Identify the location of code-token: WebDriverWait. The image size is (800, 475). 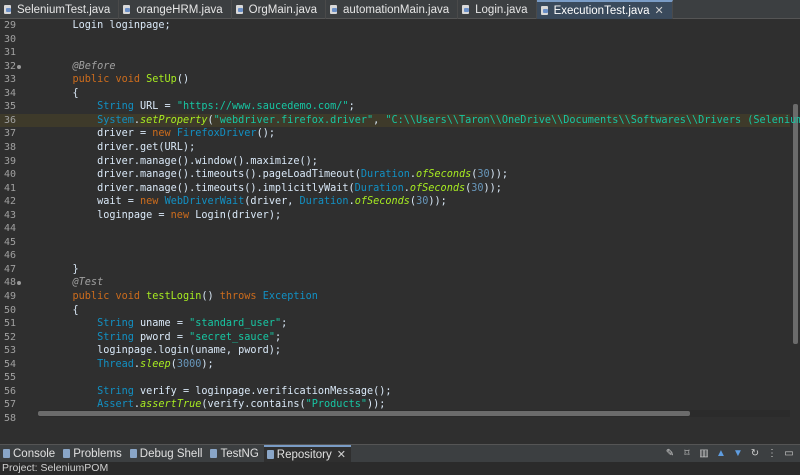
(204, 202).